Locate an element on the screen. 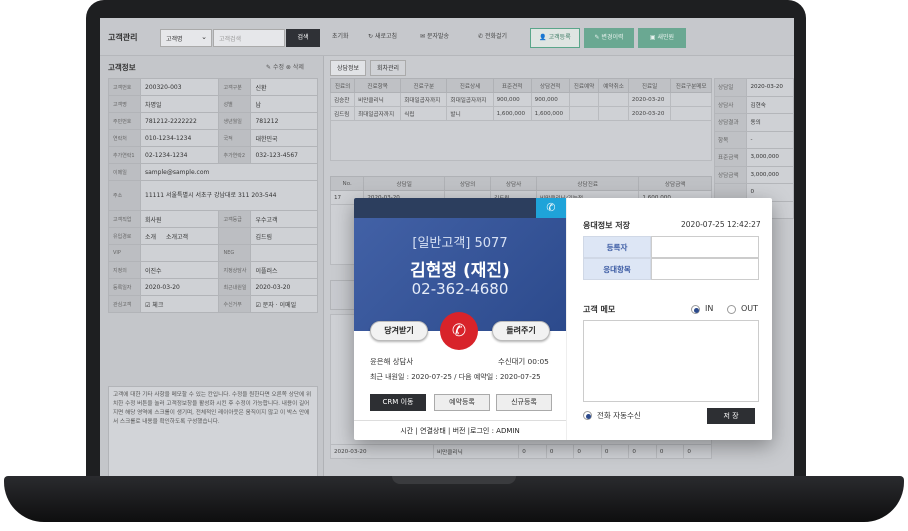 This screenshot has height=531, width=908. counselor-name: 윤은해 상담사 is located at coordinates (392, 361).